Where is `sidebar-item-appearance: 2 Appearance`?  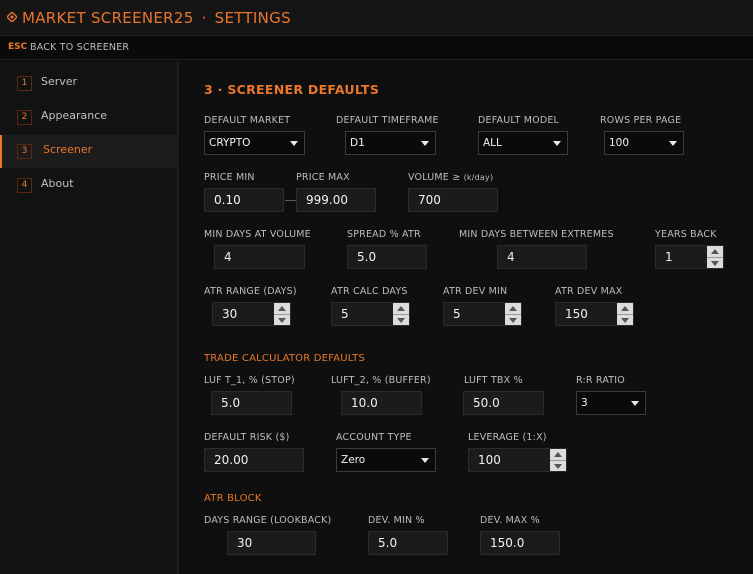 sidebar-item-appearance: 2 Appearance is located at coordinates (89, 117).